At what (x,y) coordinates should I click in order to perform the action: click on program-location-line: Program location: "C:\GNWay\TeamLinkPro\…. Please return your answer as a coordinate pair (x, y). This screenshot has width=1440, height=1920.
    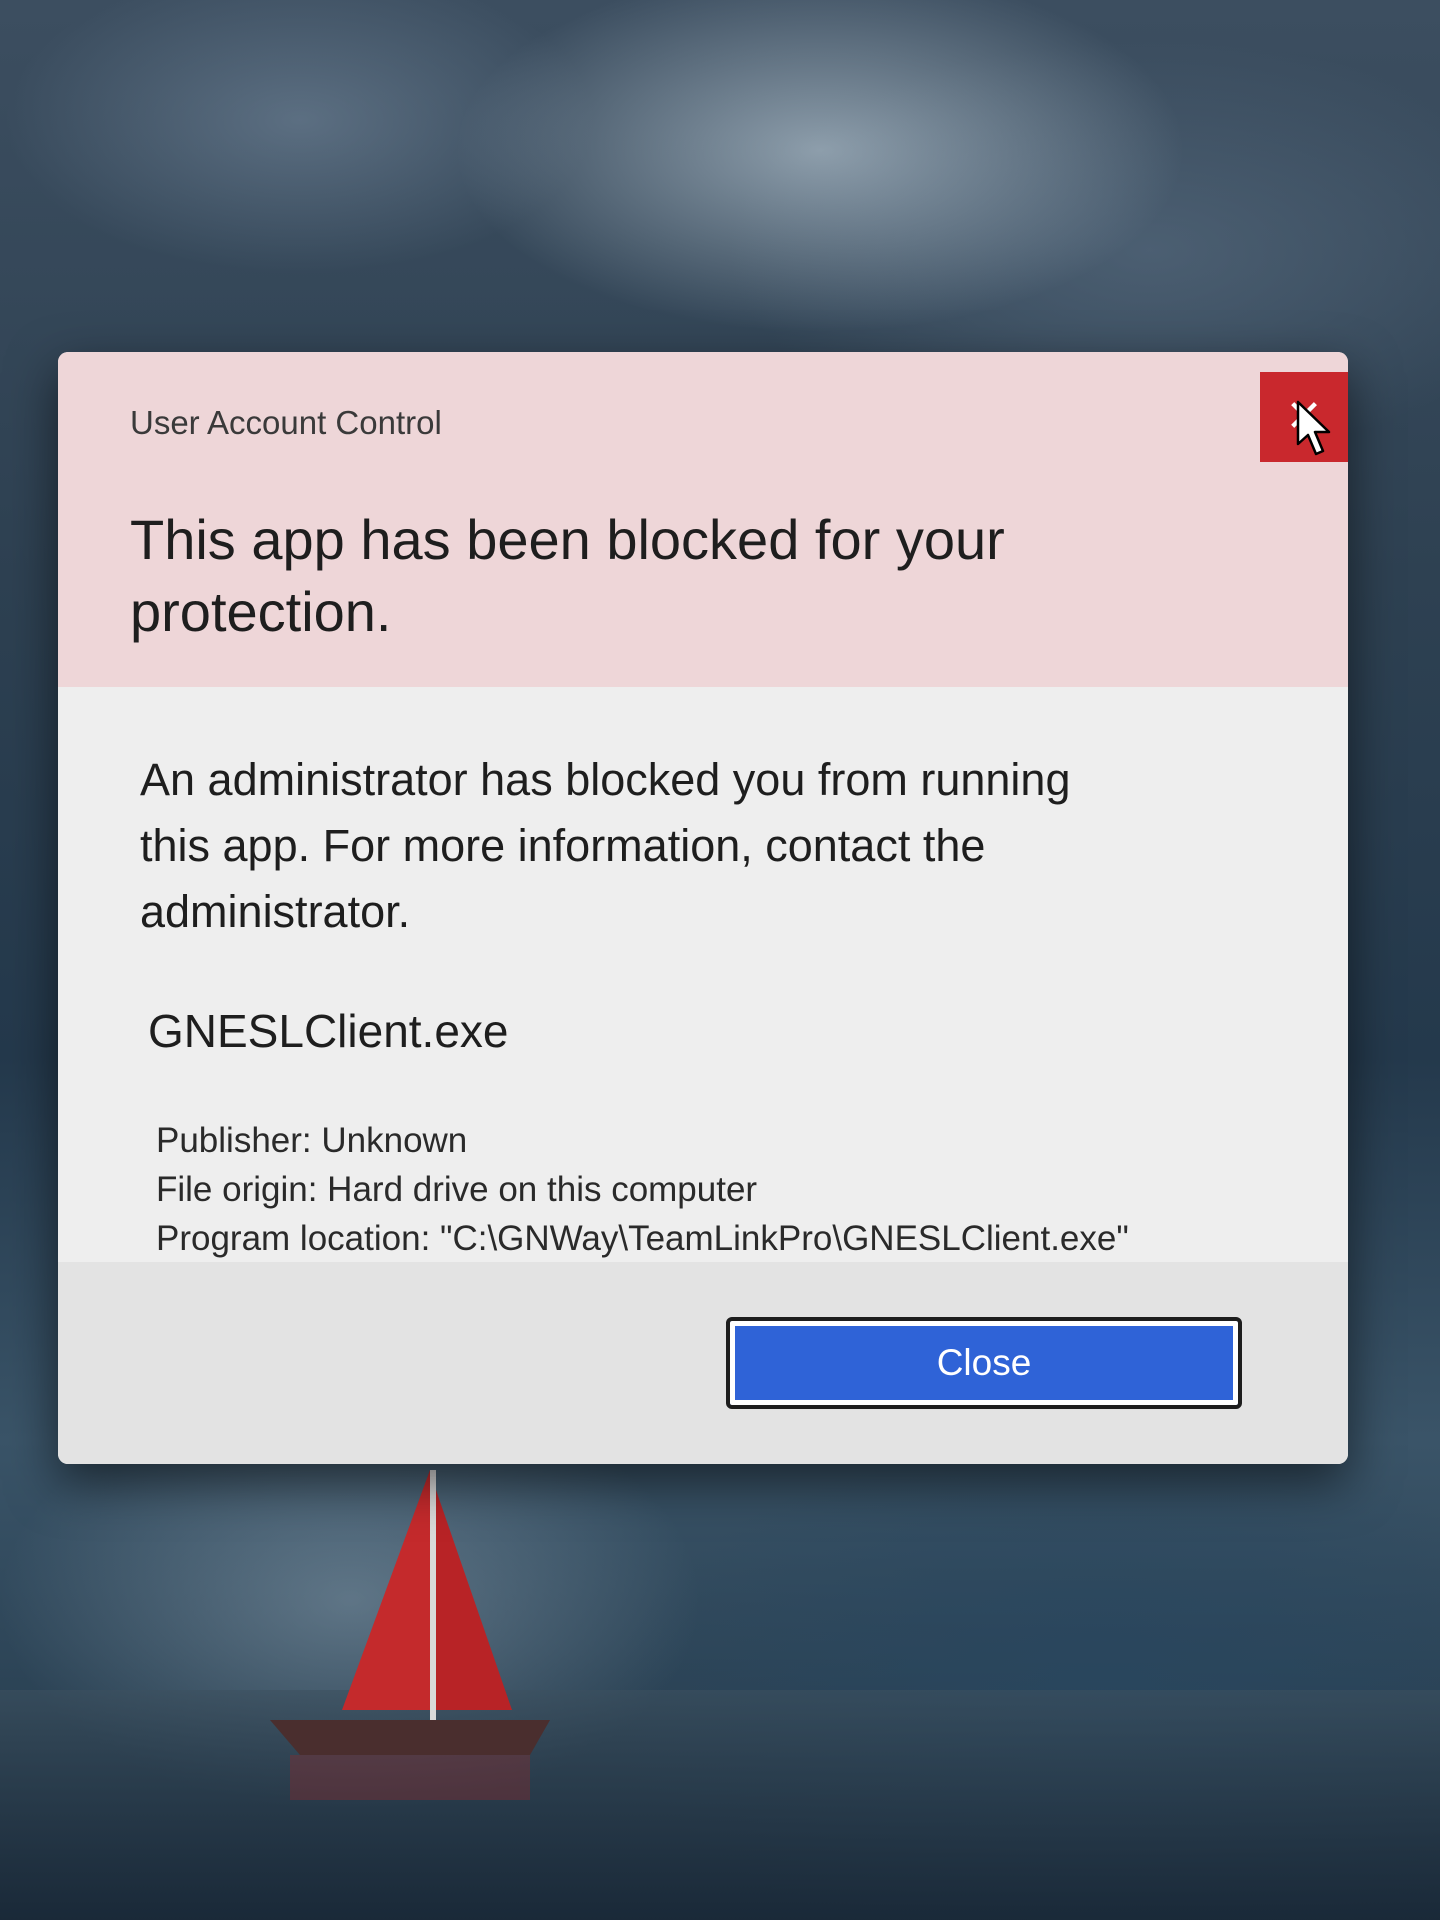
    Looking at the image, I should click on (642, 1238).